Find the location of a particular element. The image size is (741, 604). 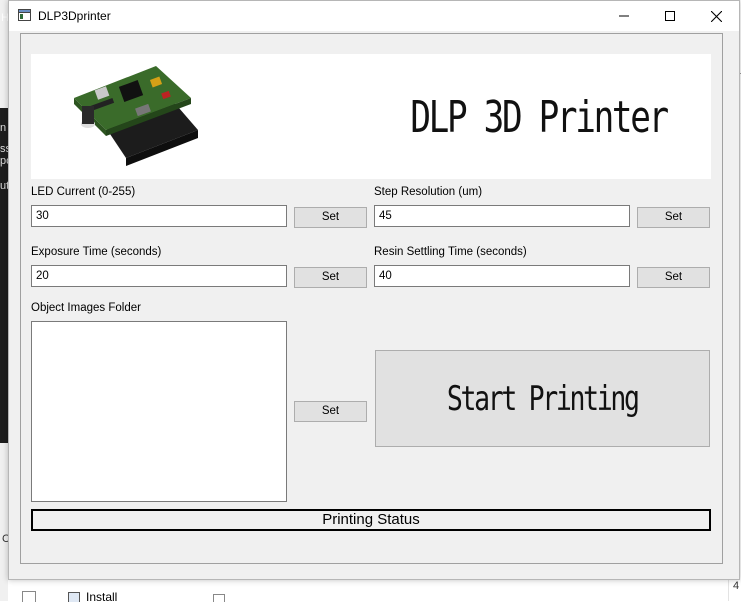

led-current-input: 30 is located at coordinates (159, 216).